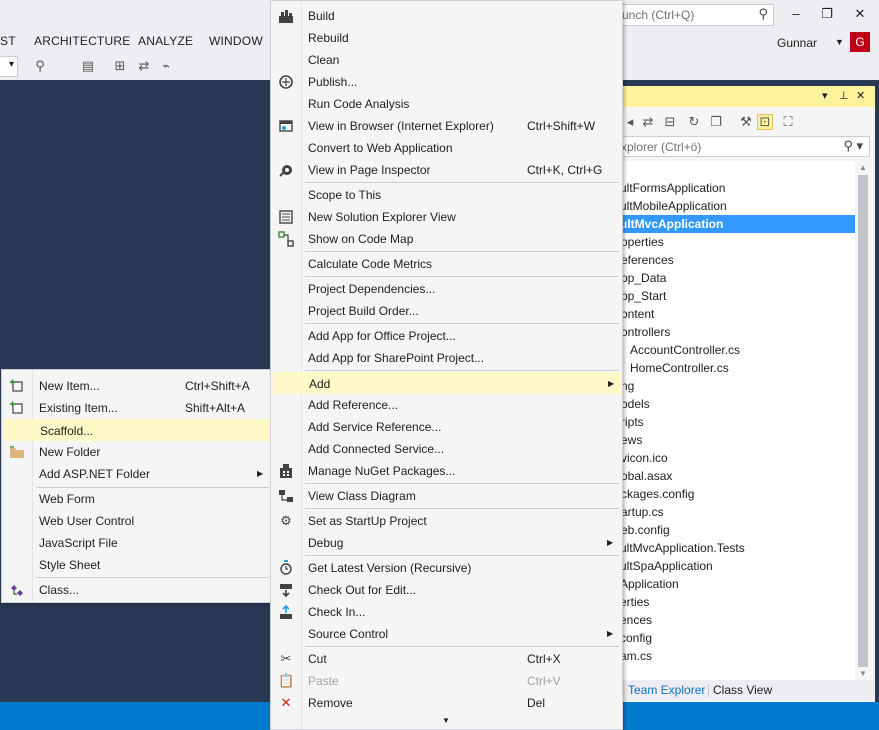 The width and height of the screenshot is (879, 730). What do you see at coordinates (447, 543) in the screenshot?
I see `menu-item-debug: Debug ▶` at bounding box center [447, 543].